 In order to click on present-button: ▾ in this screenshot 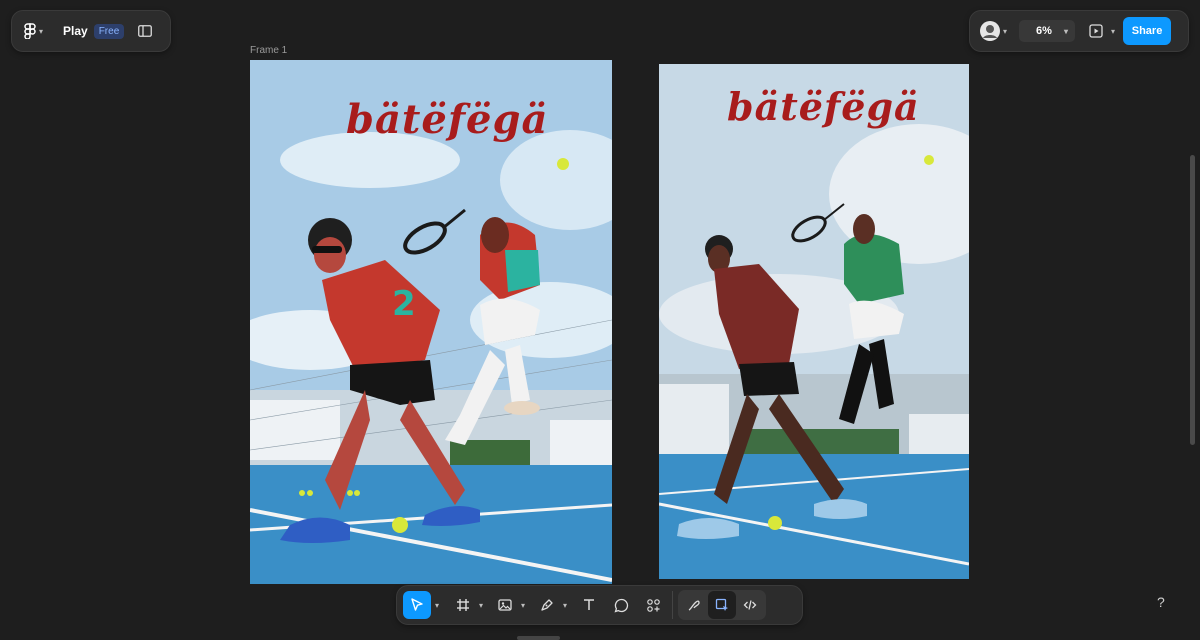, I will do `click(1102, 31)`.